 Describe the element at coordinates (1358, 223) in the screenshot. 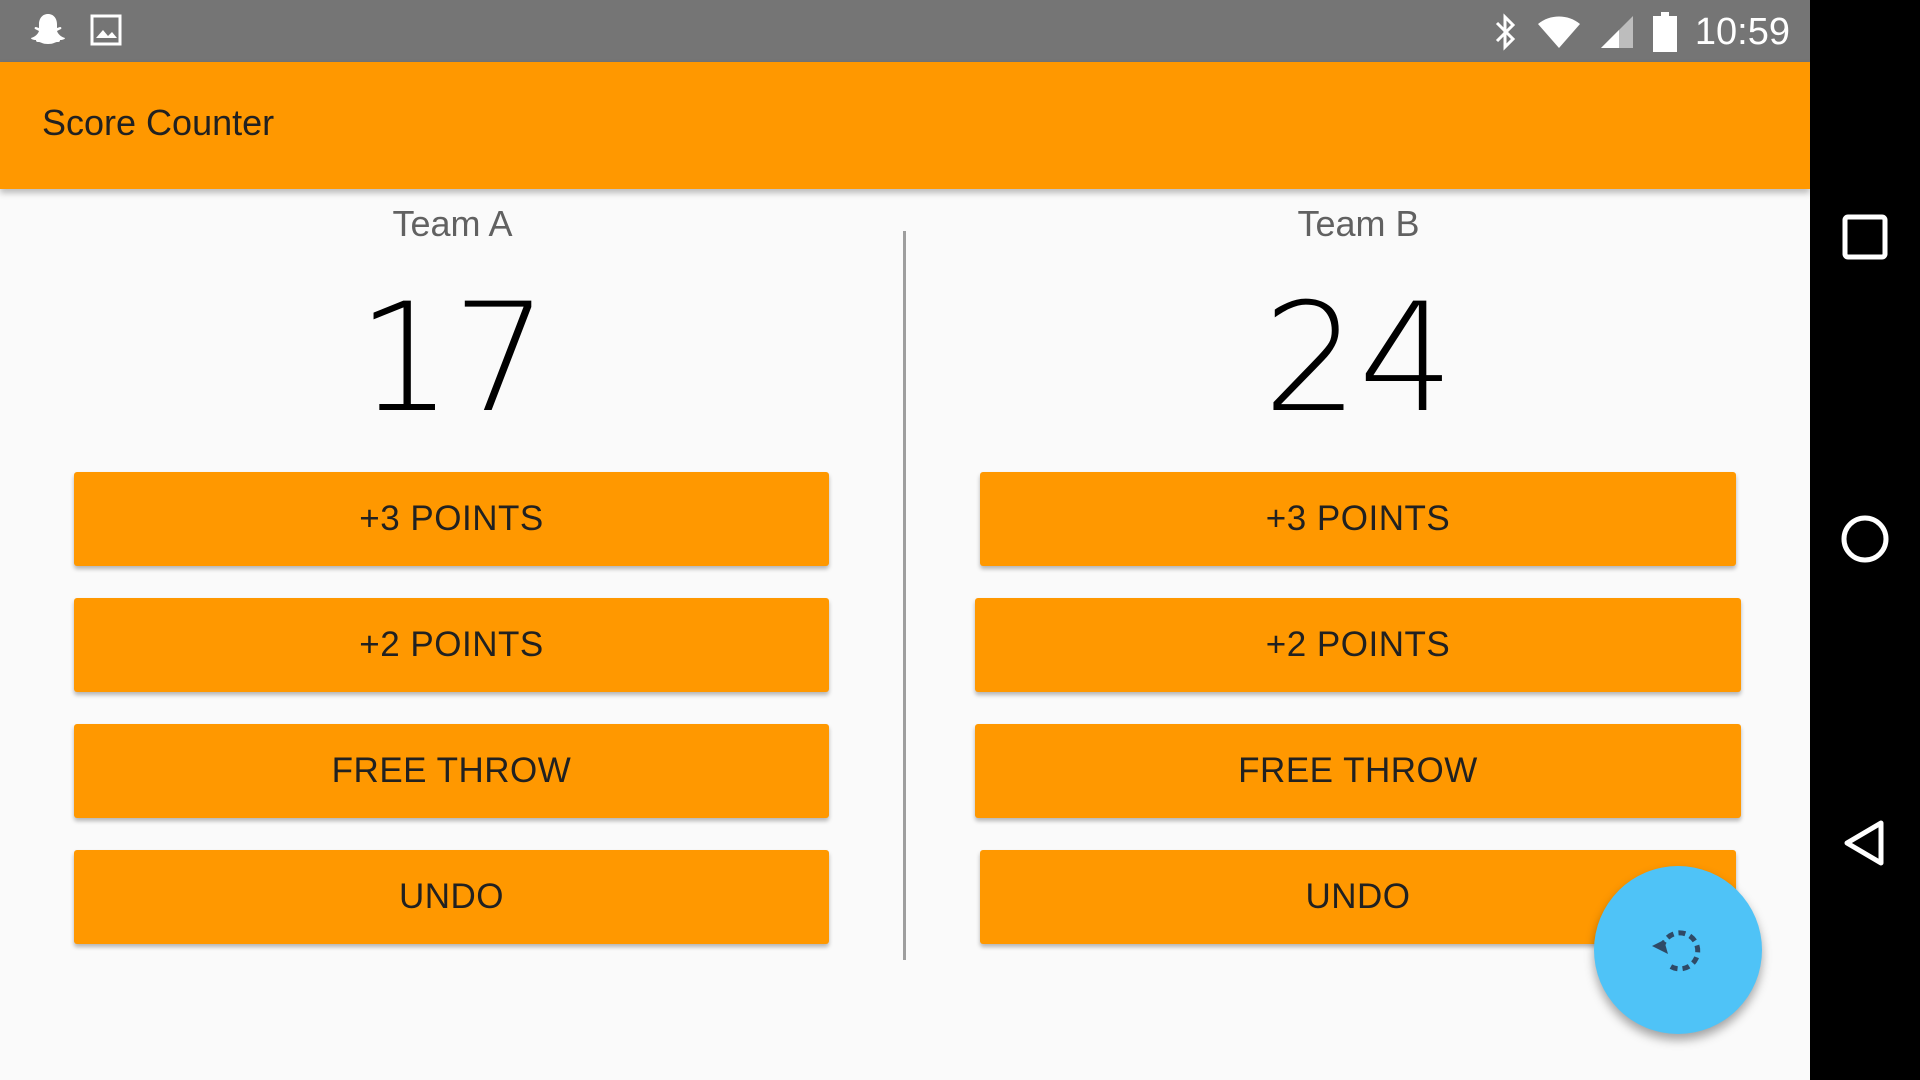

I see `team-b-name: Team B` at that location.